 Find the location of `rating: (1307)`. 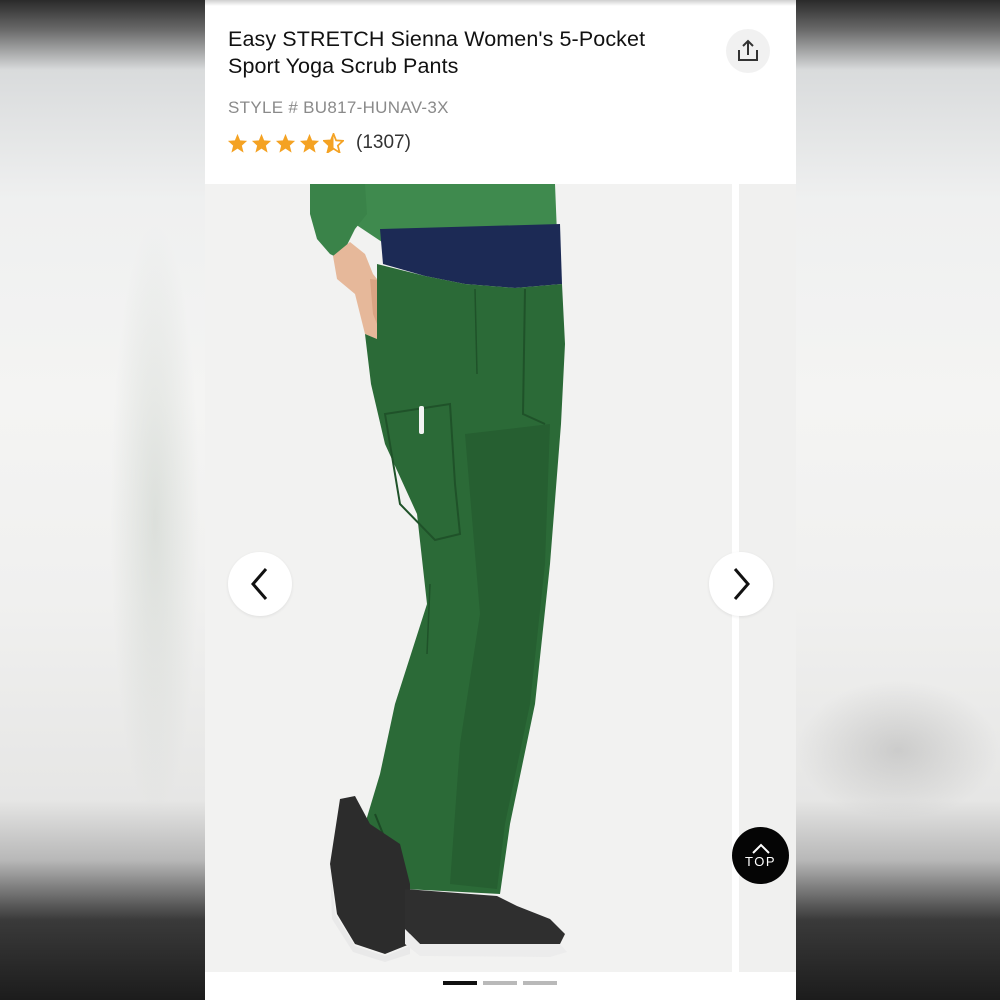

rating: (1307) is located at coordinates (319, 143).